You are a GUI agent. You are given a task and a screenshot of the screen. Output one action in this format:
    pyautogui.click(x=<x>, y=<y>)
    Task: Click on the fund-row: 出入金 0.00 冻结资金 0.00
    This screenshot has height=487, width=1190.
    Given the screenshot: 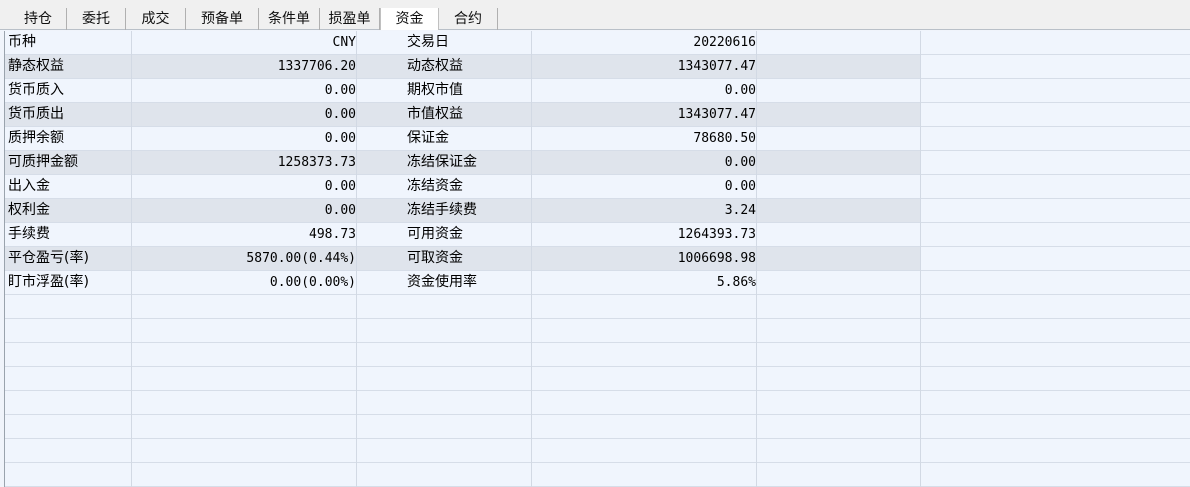 What is the action you would take?
    pyautogui.click(x=597, y=187)
    